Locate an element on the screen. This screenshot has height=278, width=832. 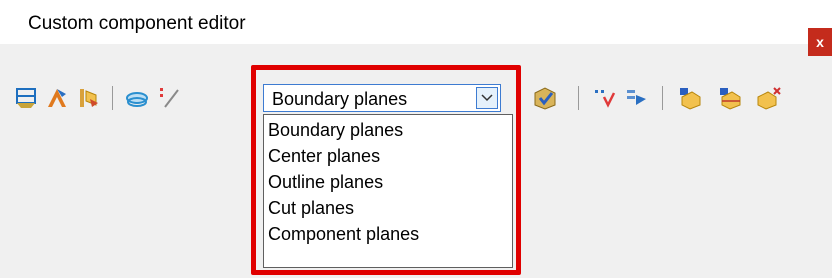
dropdown-arrow-button is located at coordinates (487, 98).